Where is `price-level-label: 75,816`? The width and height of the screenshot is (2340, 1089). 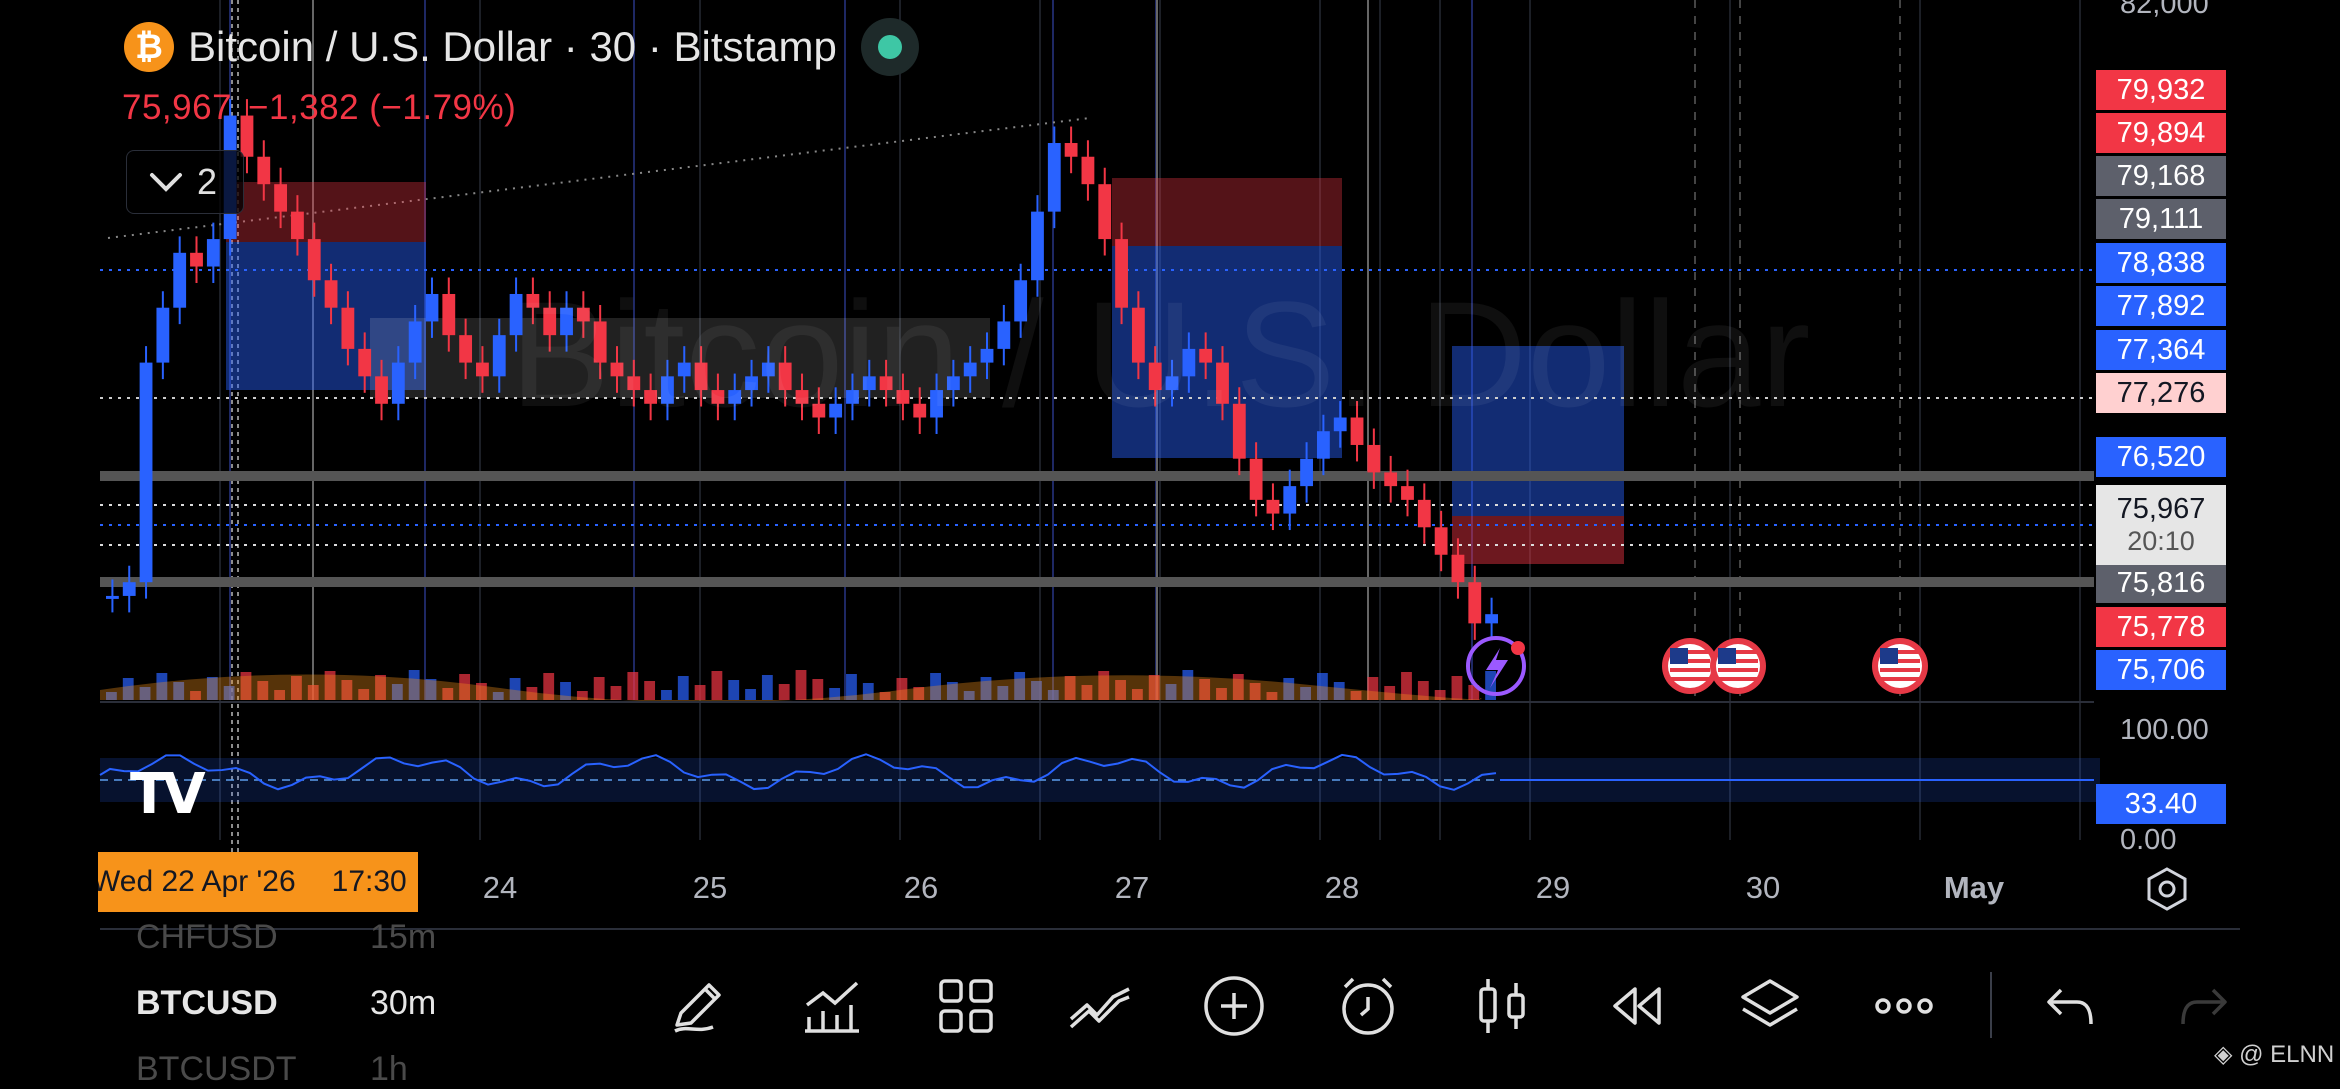 price-level-label: 75,816 is located at coordinates (2161, 583).